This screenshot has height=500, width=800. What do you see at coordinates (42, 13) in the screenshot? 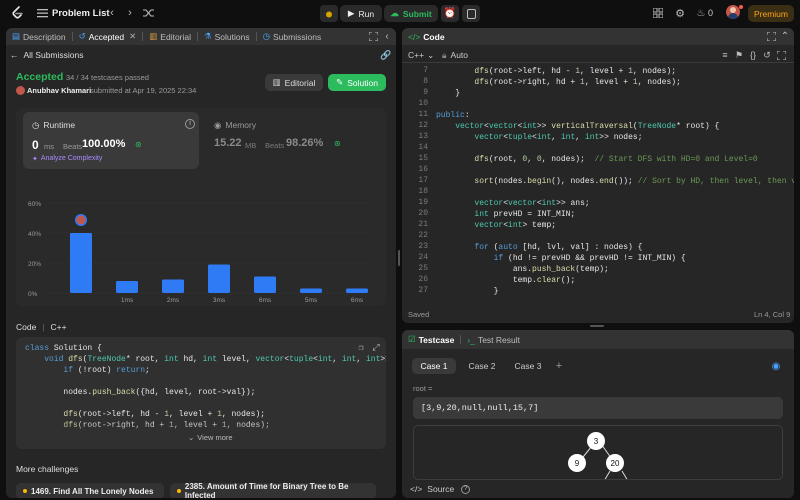
I see `problem-list-icon` at bounding box center [42, 13].